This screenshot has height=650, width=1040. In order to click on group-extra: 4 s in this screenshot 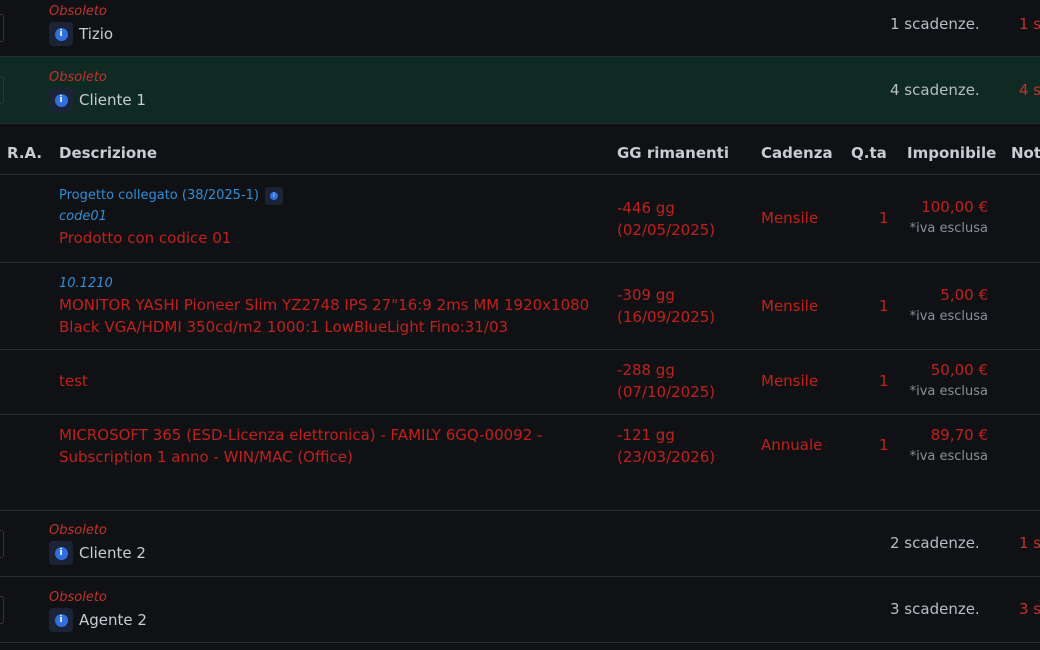, I will do `click(1029, 90)`.